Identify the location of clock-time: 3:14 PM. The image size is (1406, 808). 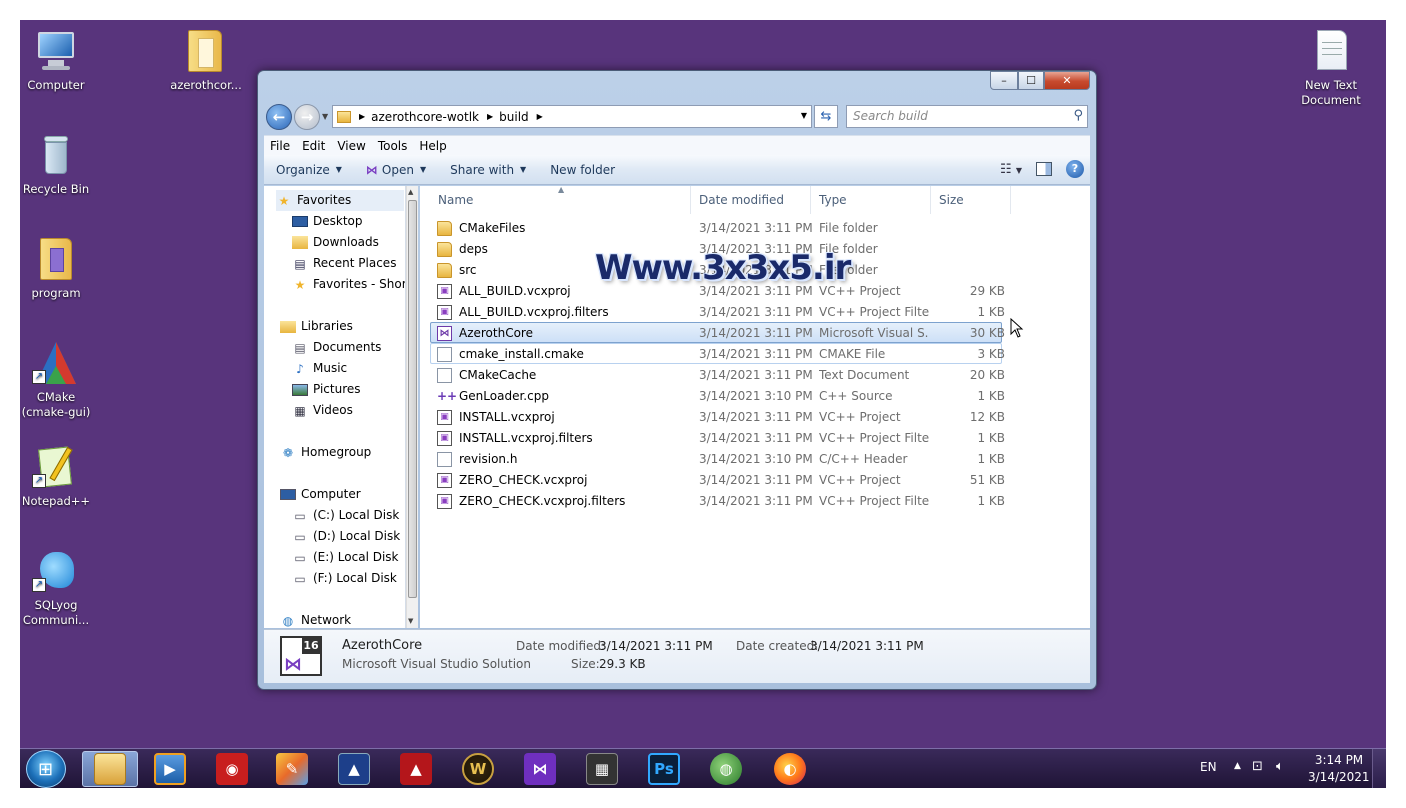
(1339, 760).